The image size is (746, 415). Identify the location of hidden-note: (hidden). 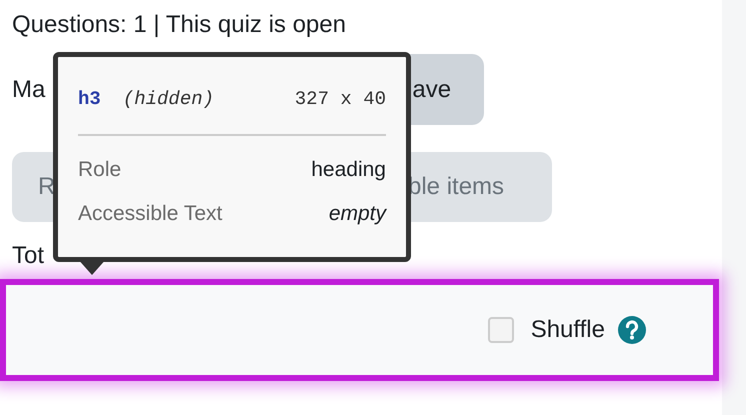
(168, 99).